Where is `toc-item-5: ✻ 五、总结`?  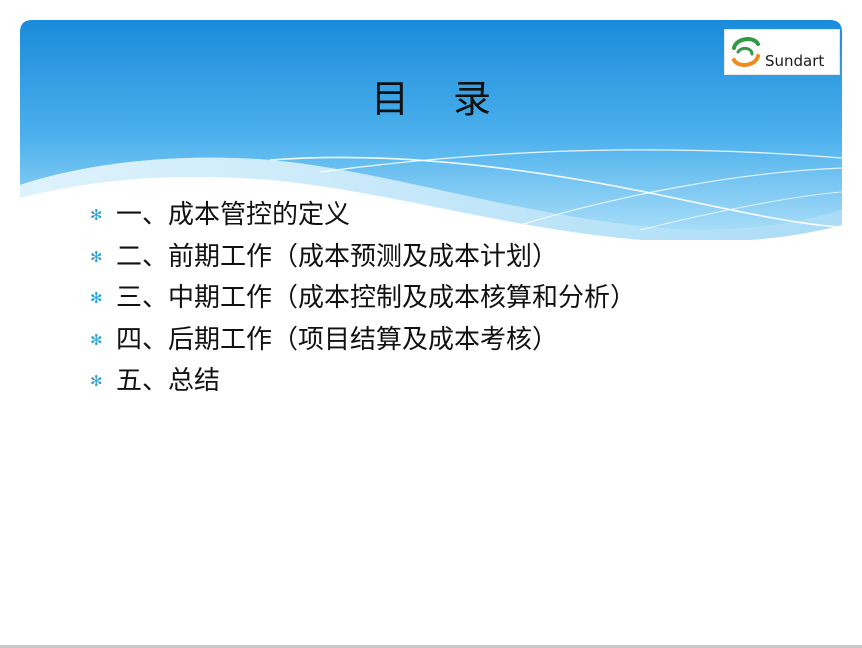
toc-item-5: ✻ 五、总结 is located at coordinates (363, 383).